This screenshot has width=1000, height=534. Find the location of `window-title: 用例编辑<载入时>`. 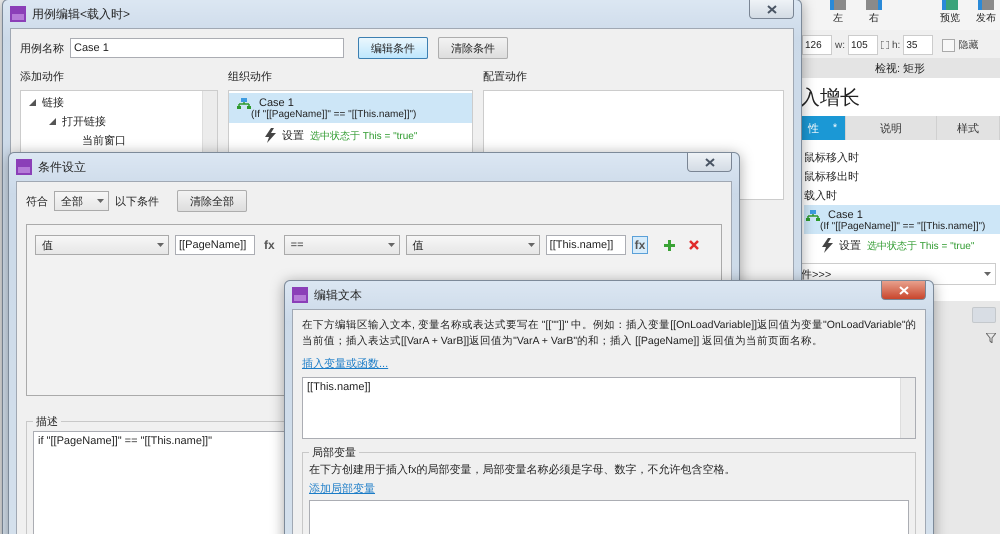

window-title: 用例编辑<载入时> is located at coordinates (81, 14).